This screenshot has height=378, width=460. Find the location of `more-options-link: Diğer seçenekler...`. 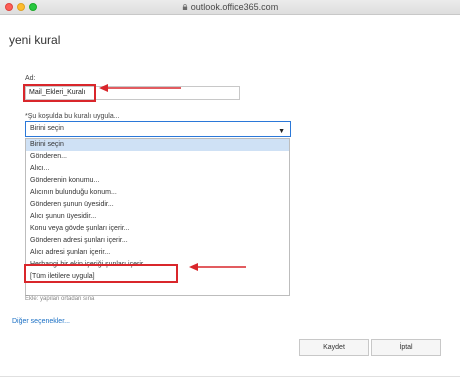

more-options-link: Diğer seçenekler... is located at coordinates (41, 321).